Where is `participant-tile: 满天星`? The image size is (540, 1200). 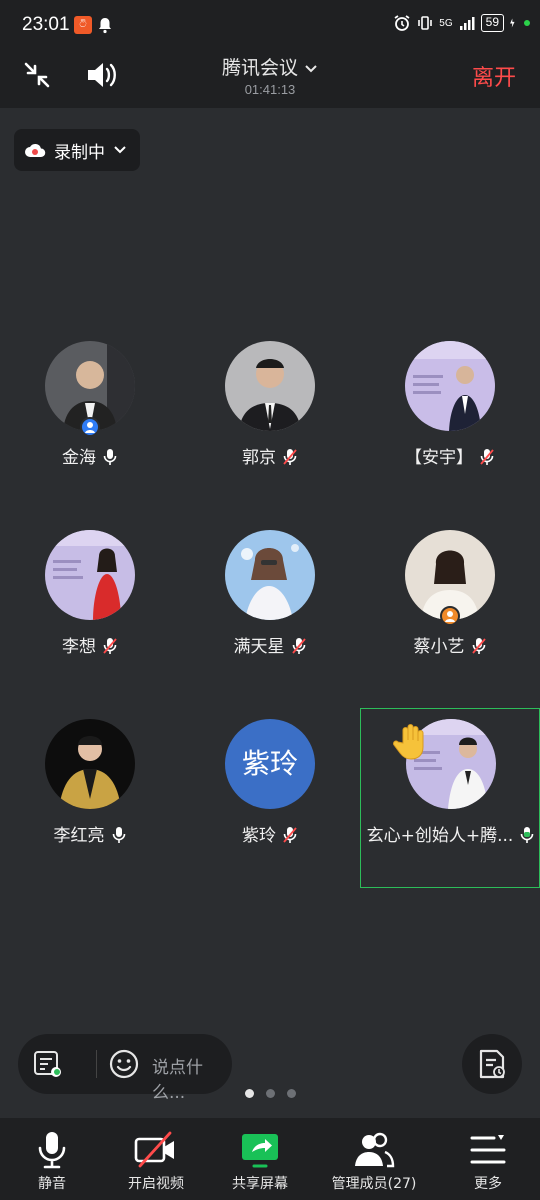 participant-tile: 满天星 is located at coordinates (270, 610).